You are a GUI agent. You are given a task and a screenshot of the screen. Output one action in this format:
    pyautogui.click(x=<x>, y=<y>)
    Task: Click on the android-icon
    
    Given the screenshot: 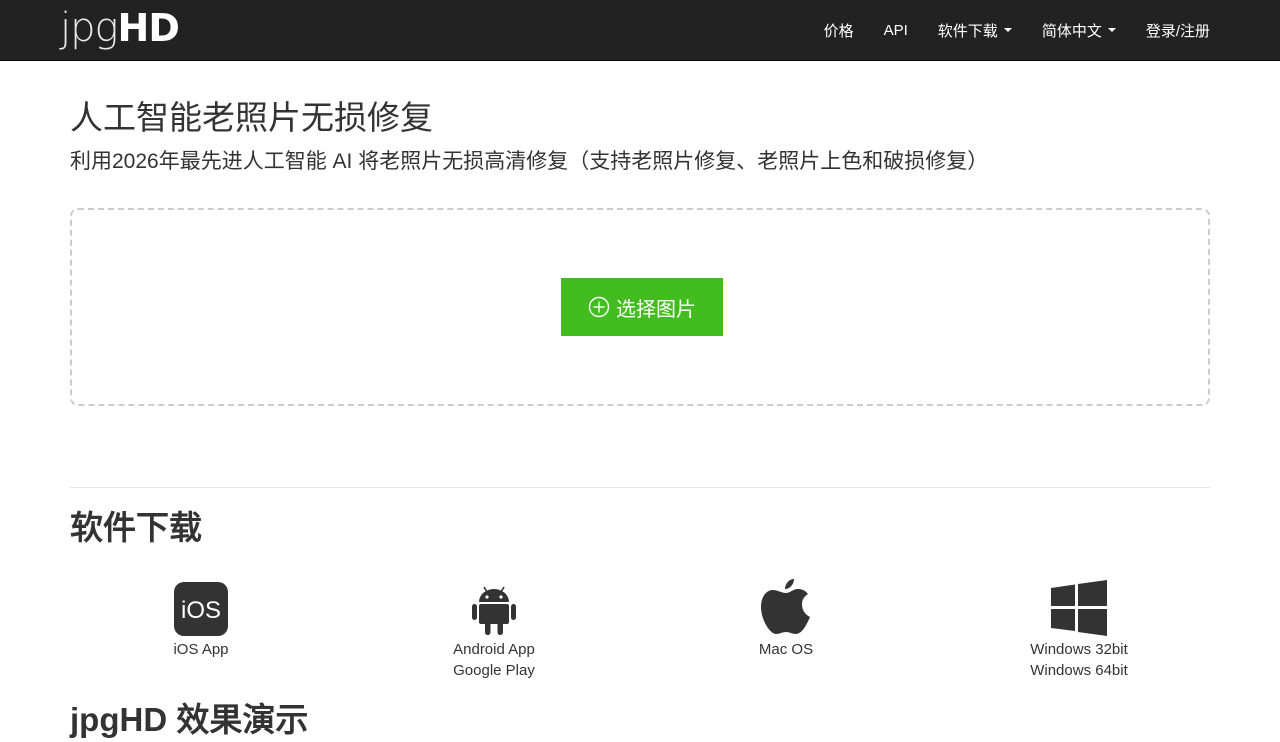 What is the action you would take?
    pyautogui.click(x=494, y=610)
    